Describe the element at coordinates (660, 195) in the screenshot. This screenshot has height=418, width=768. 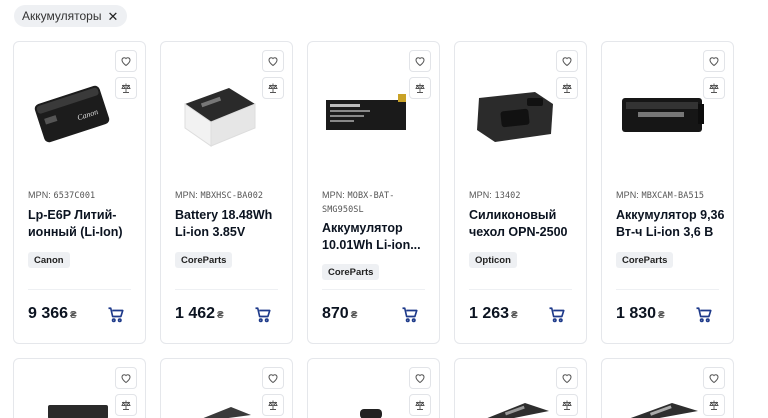
I see `mpn: MPN: MBXCAM-BA515` at that location.